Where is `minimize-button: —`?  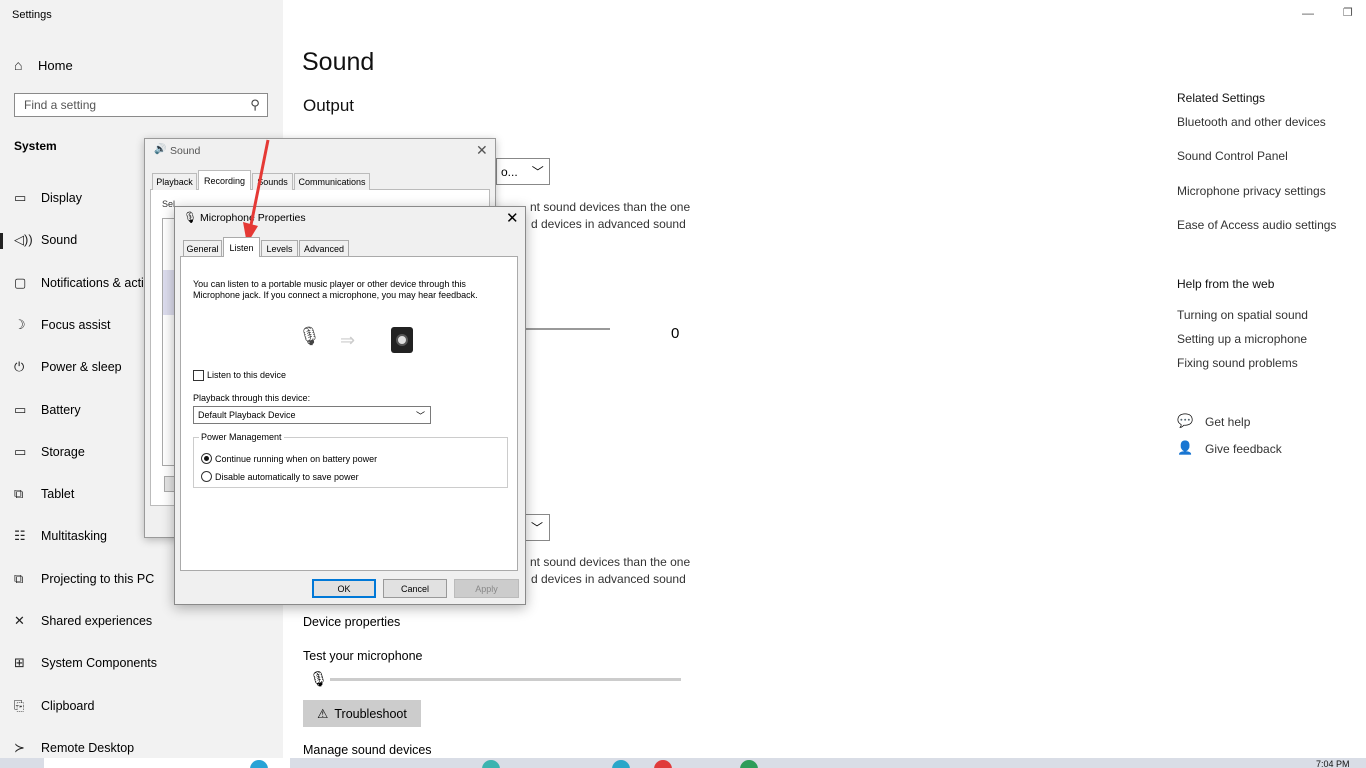
minimize-button: — is located at coordinates (1308, 13).